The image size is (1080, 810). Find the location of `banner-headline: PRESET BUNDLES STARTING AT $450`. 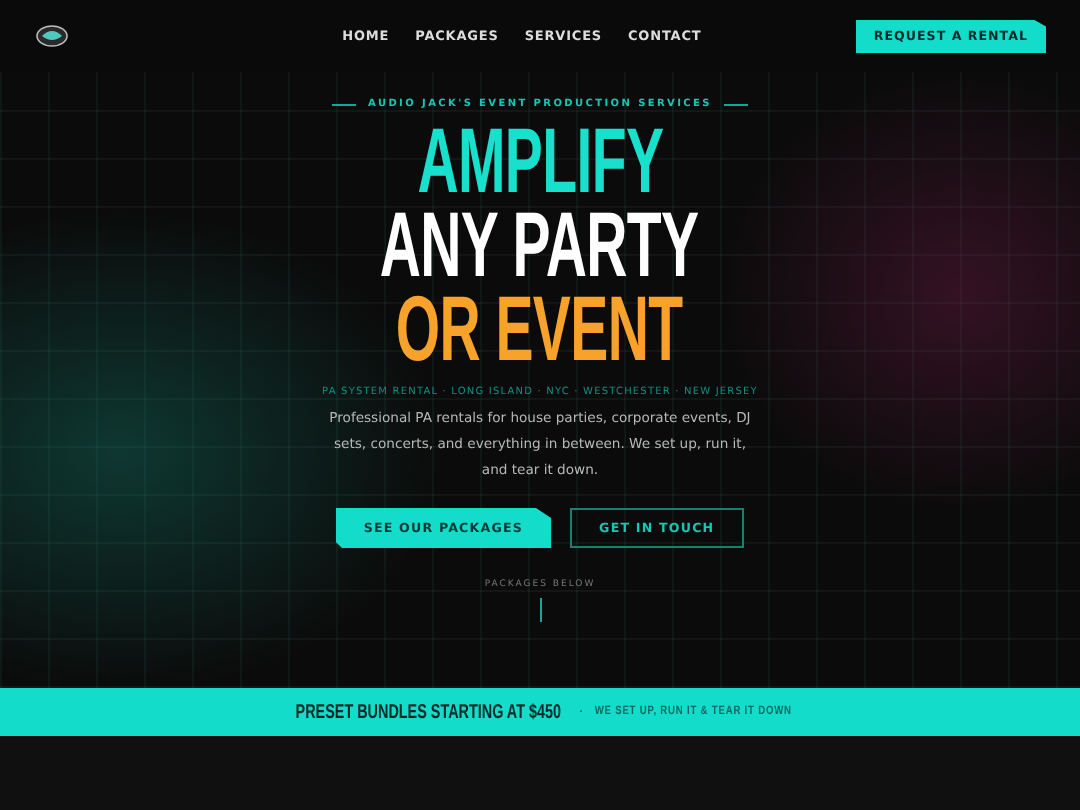

banner-headline: PRESET BUNDLES STARTING AT $450 is located at coordinates (428, 712).